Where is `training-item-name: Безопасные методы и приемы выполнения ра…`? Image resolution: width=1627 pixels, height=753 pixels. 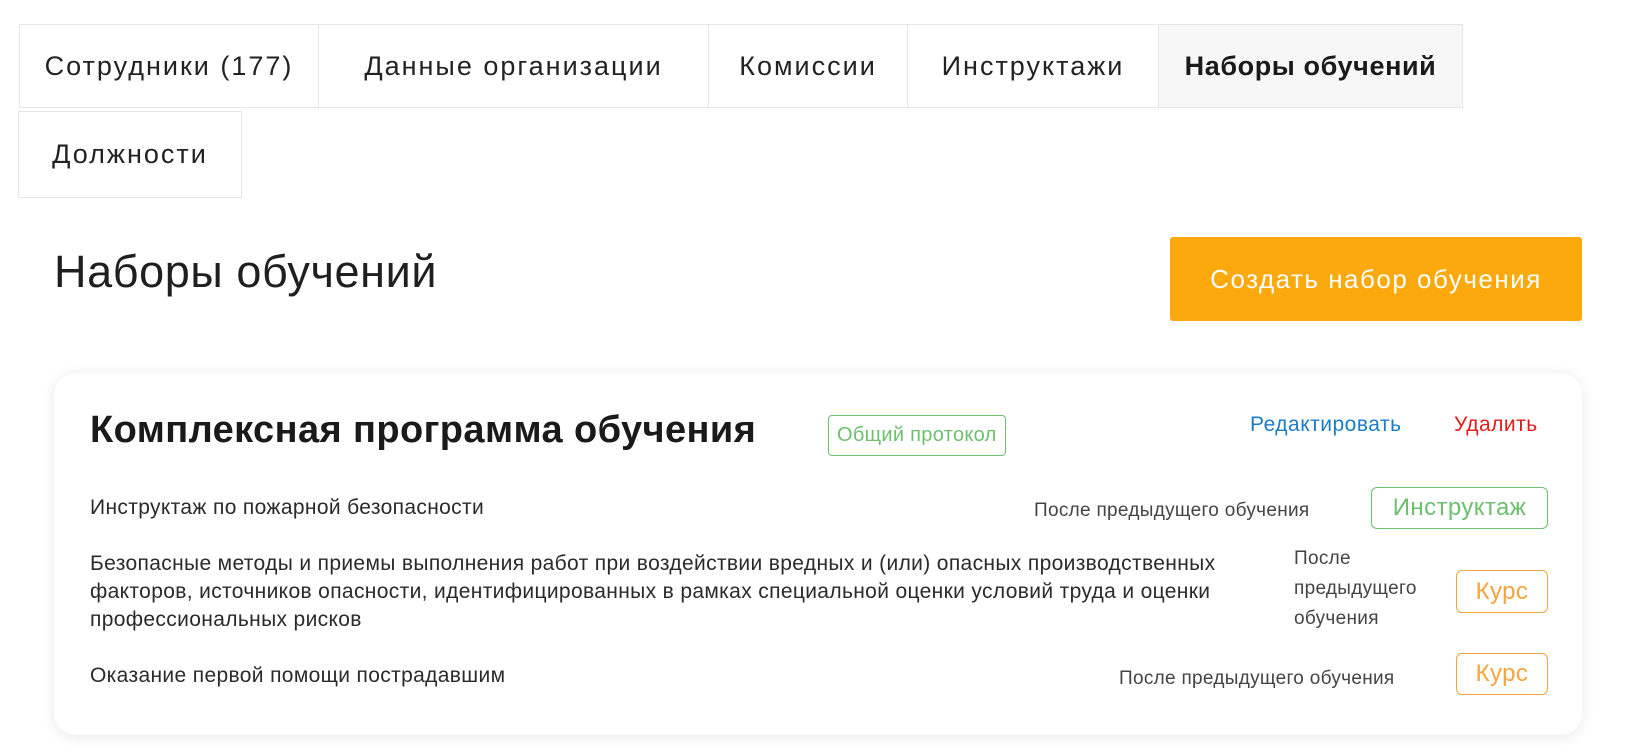
training-item-name: Безопасные методы и приемы выполнения ра… is located at coordinates (653, 591).